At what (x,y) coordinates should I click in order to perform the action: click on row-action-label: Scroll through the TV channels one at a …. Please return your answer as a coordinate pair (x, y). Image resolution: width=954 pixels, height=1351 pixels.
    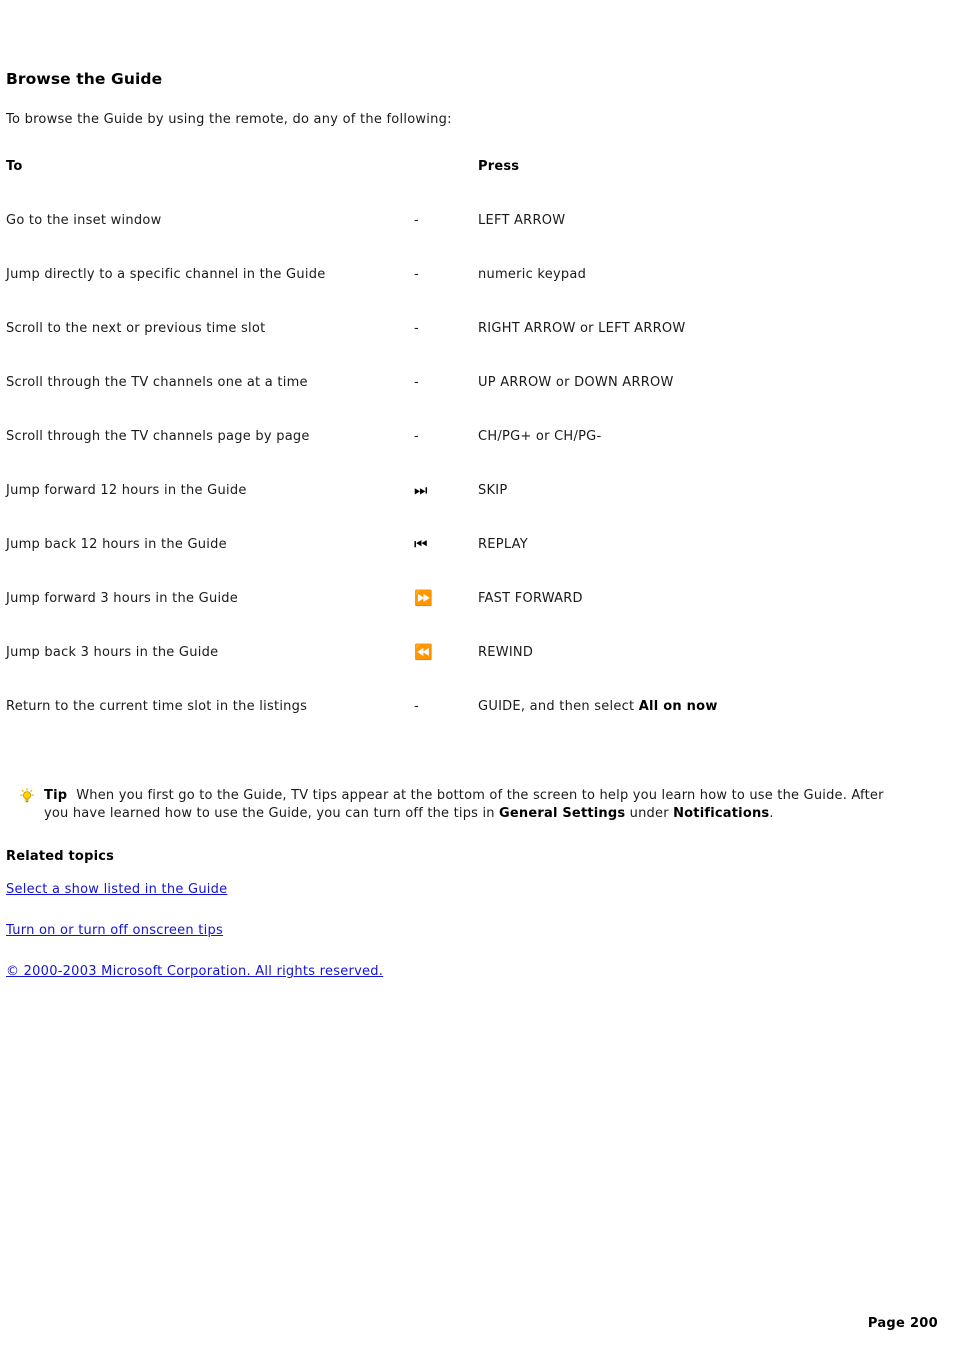
    Looking at the image, I should click on (157, 382).